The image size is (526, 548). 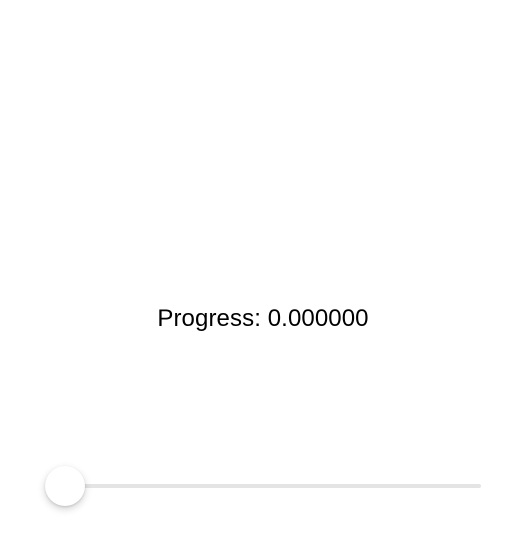 I want to click on slider-track, so click(x=273, y=486).